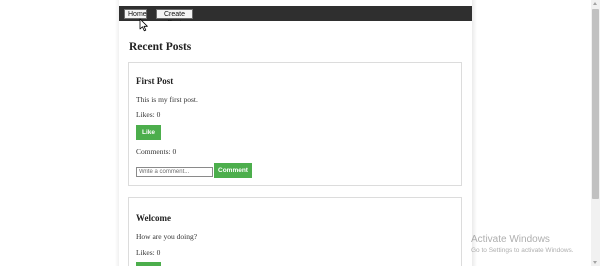 The width and height of the screenshot is (600, 266). What do you see at coordinates (595, 104) in the screenshot?
I see `scrollbar-thumb` at bounding box center [595, 104].